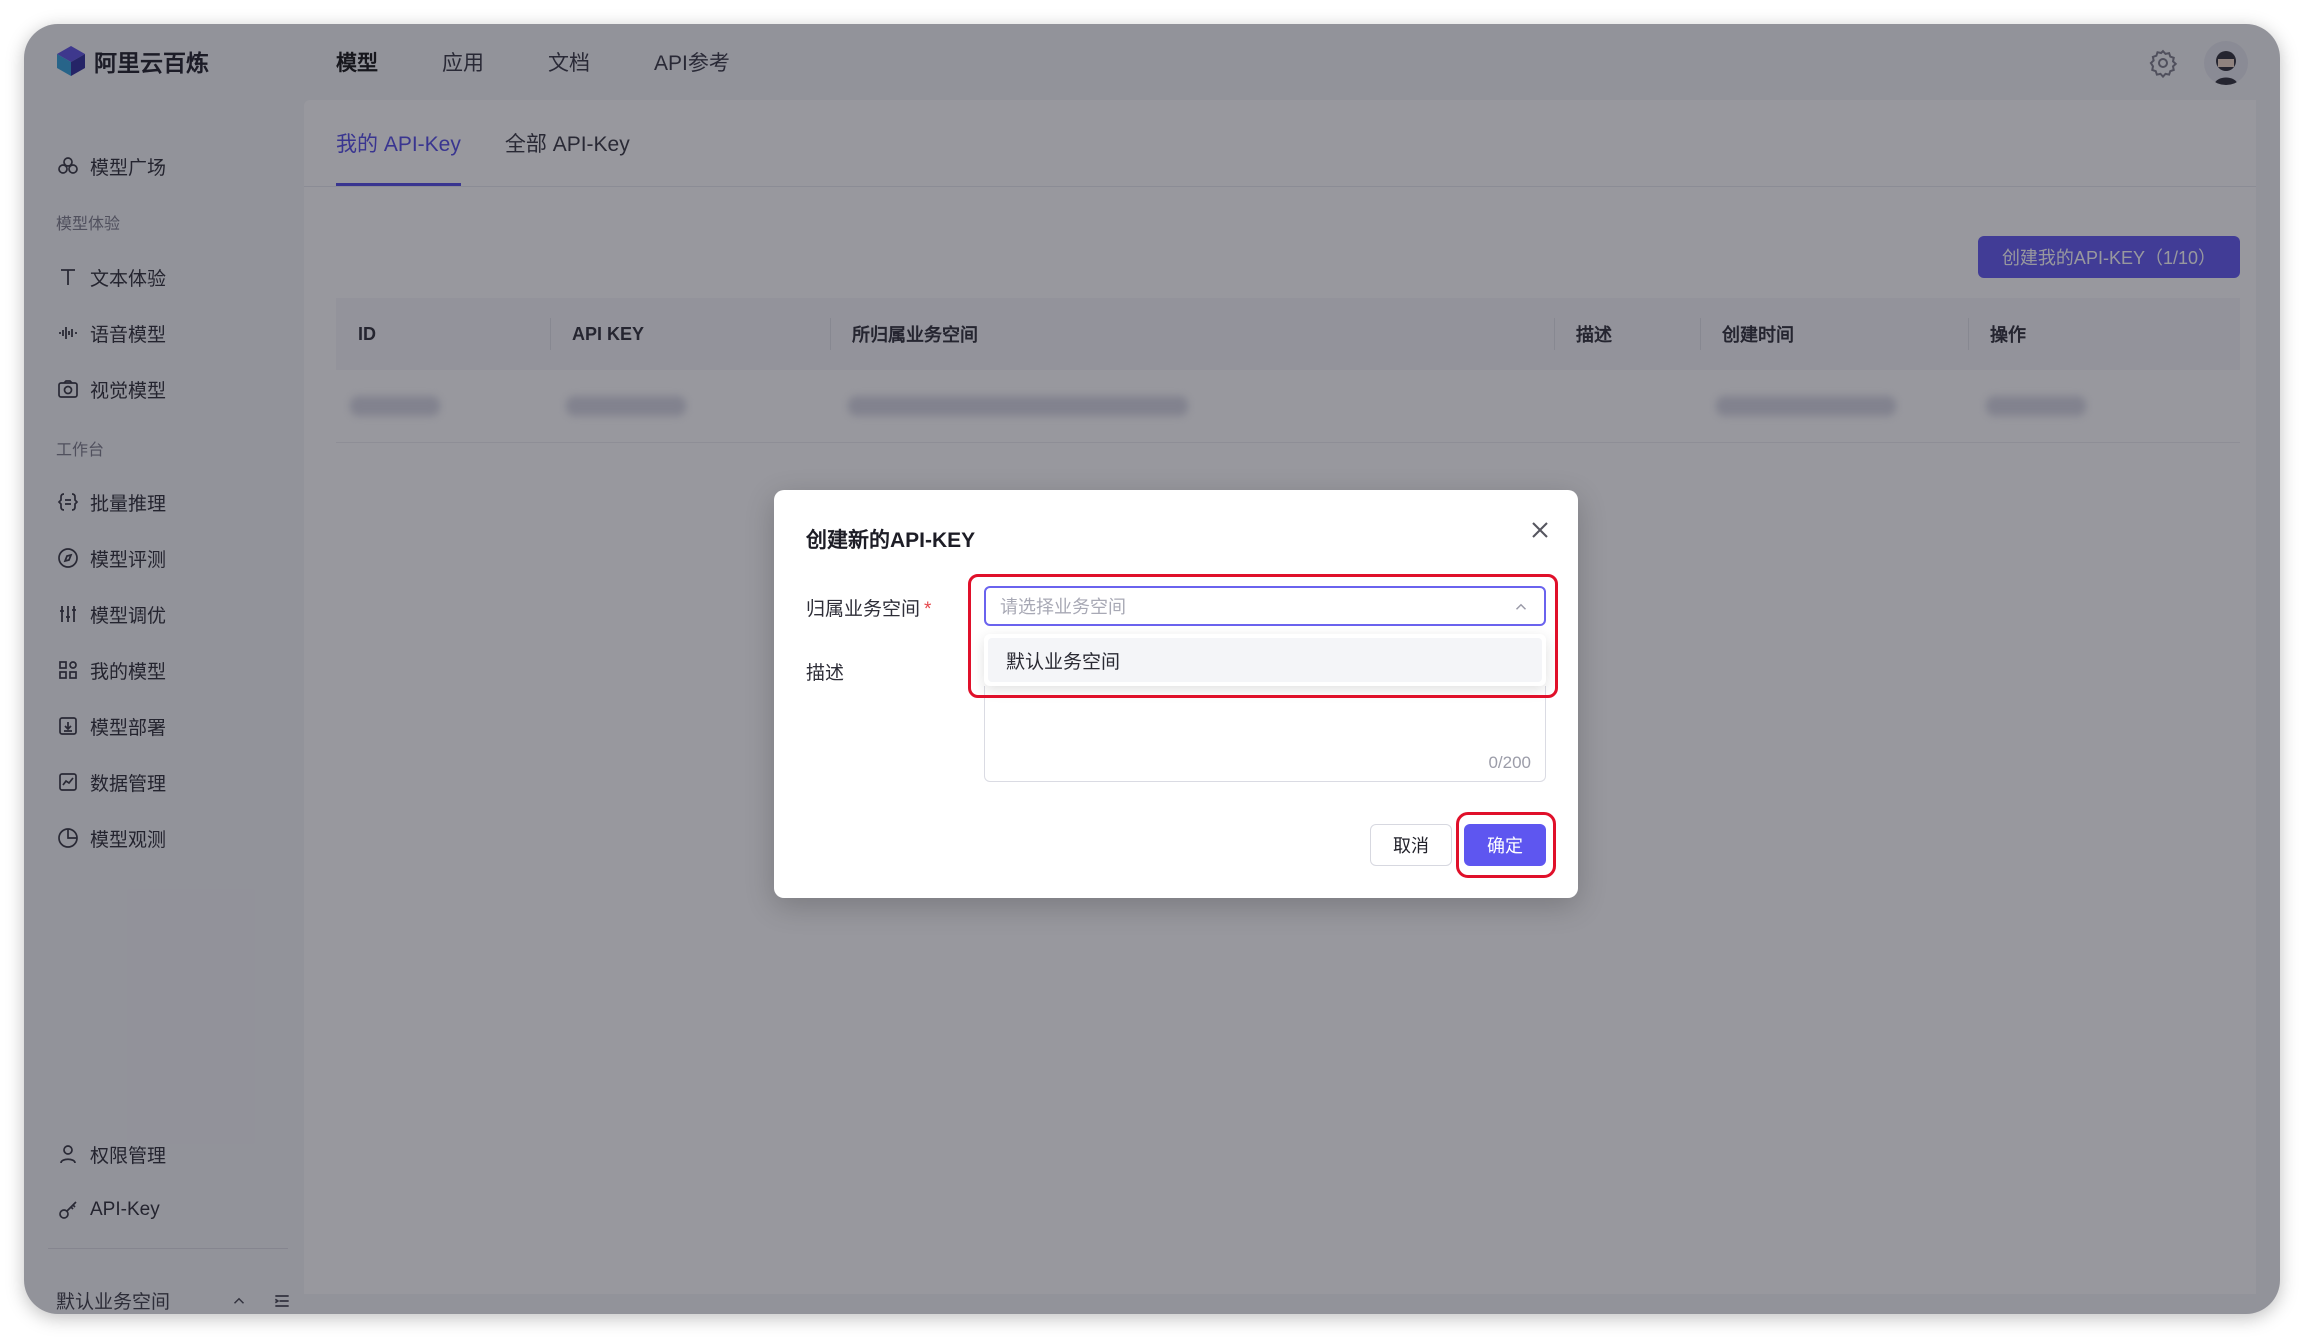 This screenshot has width=2304, height=1339. Describe the element at coordinates (1263, 636) in the screenshot. I see `workspace-highlight-box` at that location.